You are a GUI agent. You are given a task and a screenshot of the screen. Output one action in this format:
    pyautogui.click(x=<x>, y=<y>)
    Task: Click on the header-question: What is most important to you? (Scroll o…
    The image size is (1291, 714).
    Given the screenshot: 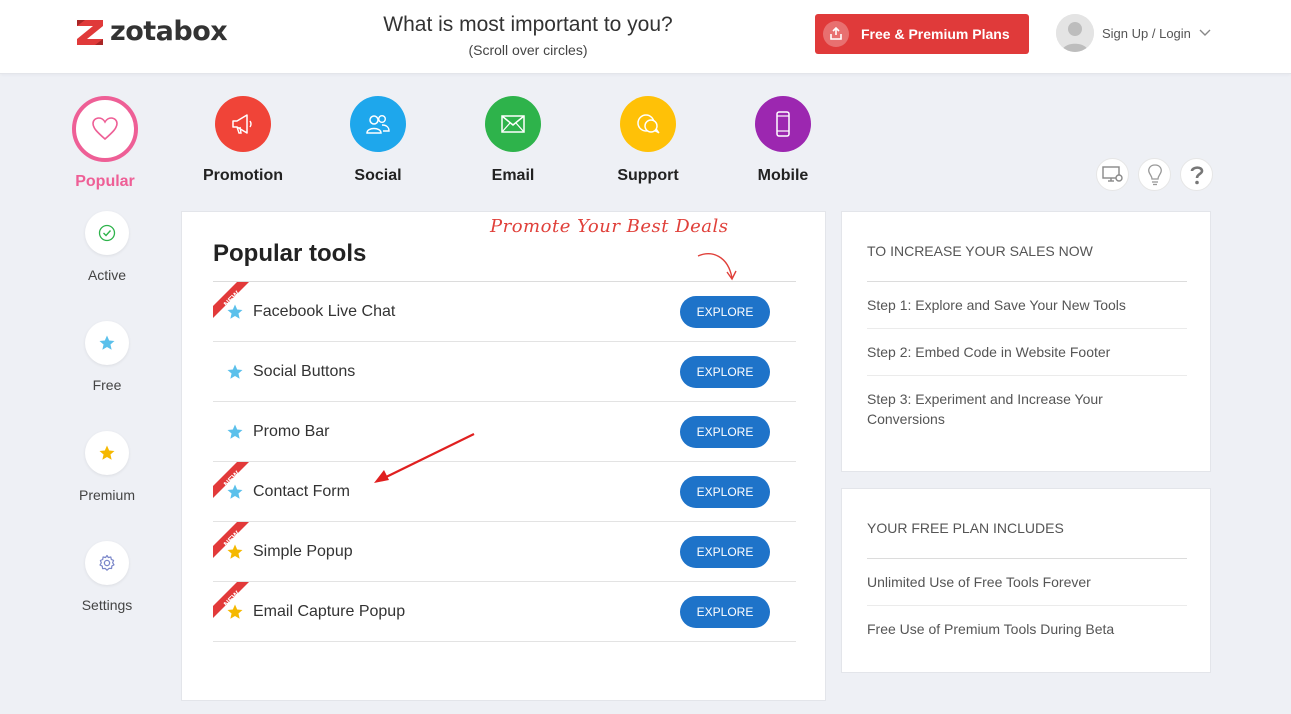 What is the action you would take?
    pyautogui.click(x=528, y=35)
    